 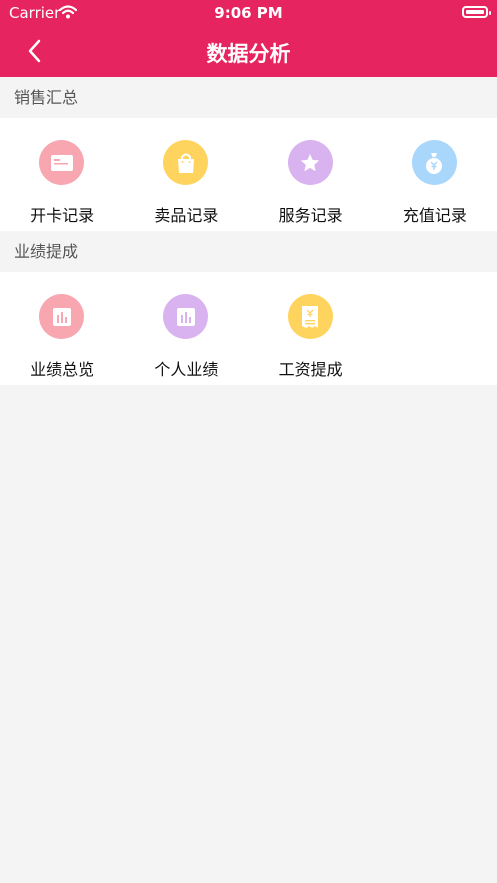 I want to click on shopping-bag-icon, so click(x=186, y=162).